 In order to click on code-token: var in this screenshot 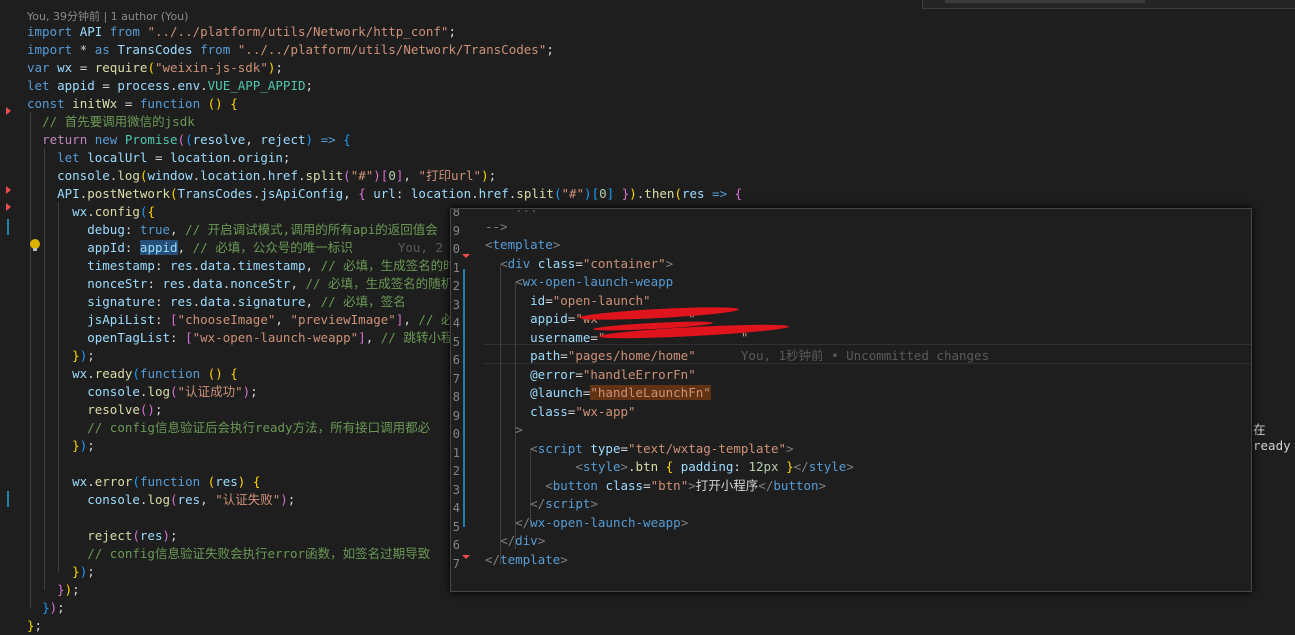, I will do `click(38, 67)`.